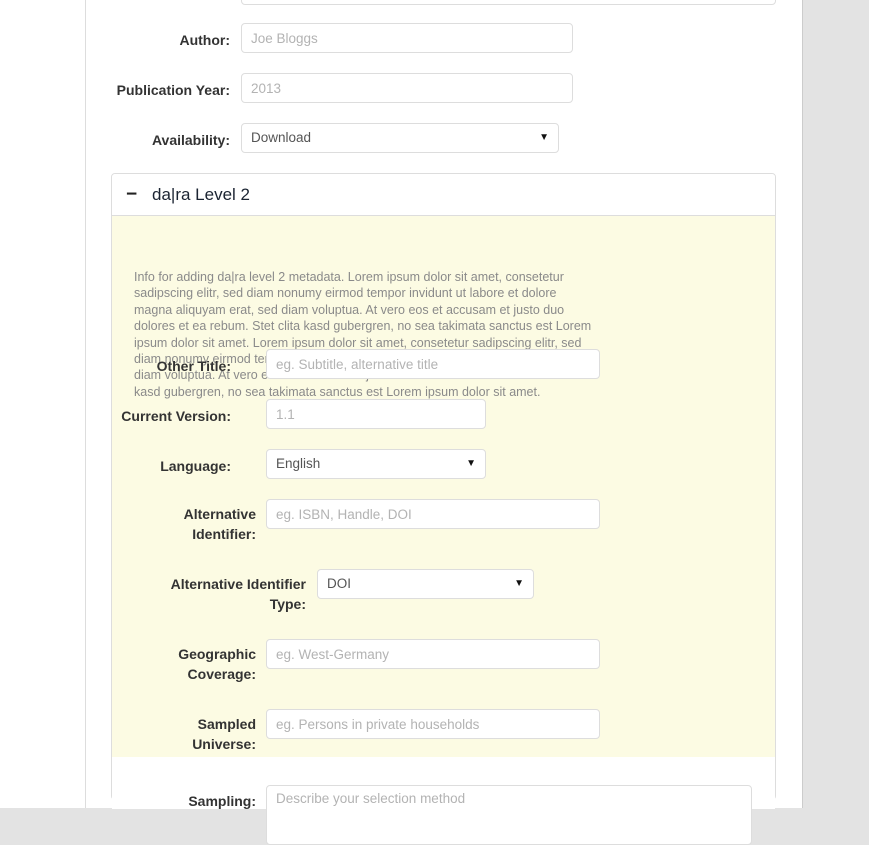 The height and width of the screenshot is (845, 869). Describe the element at coordinates (238, 594) in the screenshot. I see `alternative-identifier-type-label: Alternative Identifier Type:` at that location.